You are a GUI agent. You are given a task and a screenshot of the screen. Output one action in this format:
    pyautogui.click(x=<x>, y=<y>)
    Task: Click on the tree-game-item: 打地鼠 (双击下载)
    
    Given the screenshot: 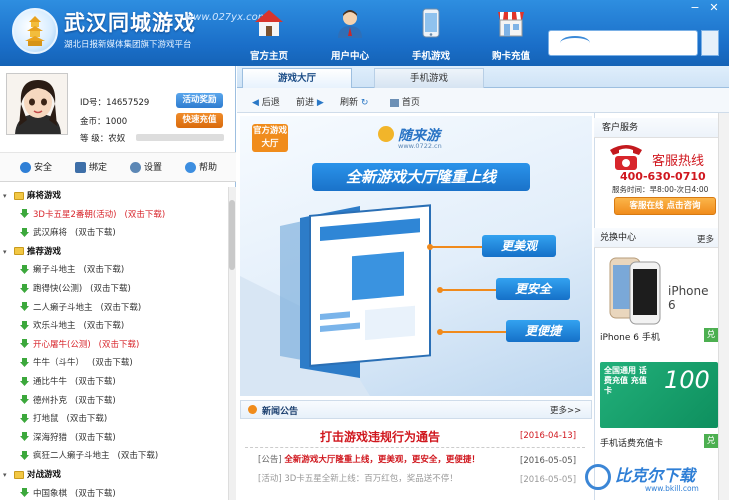 What is the action you would take?
    pyautogui.click(x=114, y=419)
    